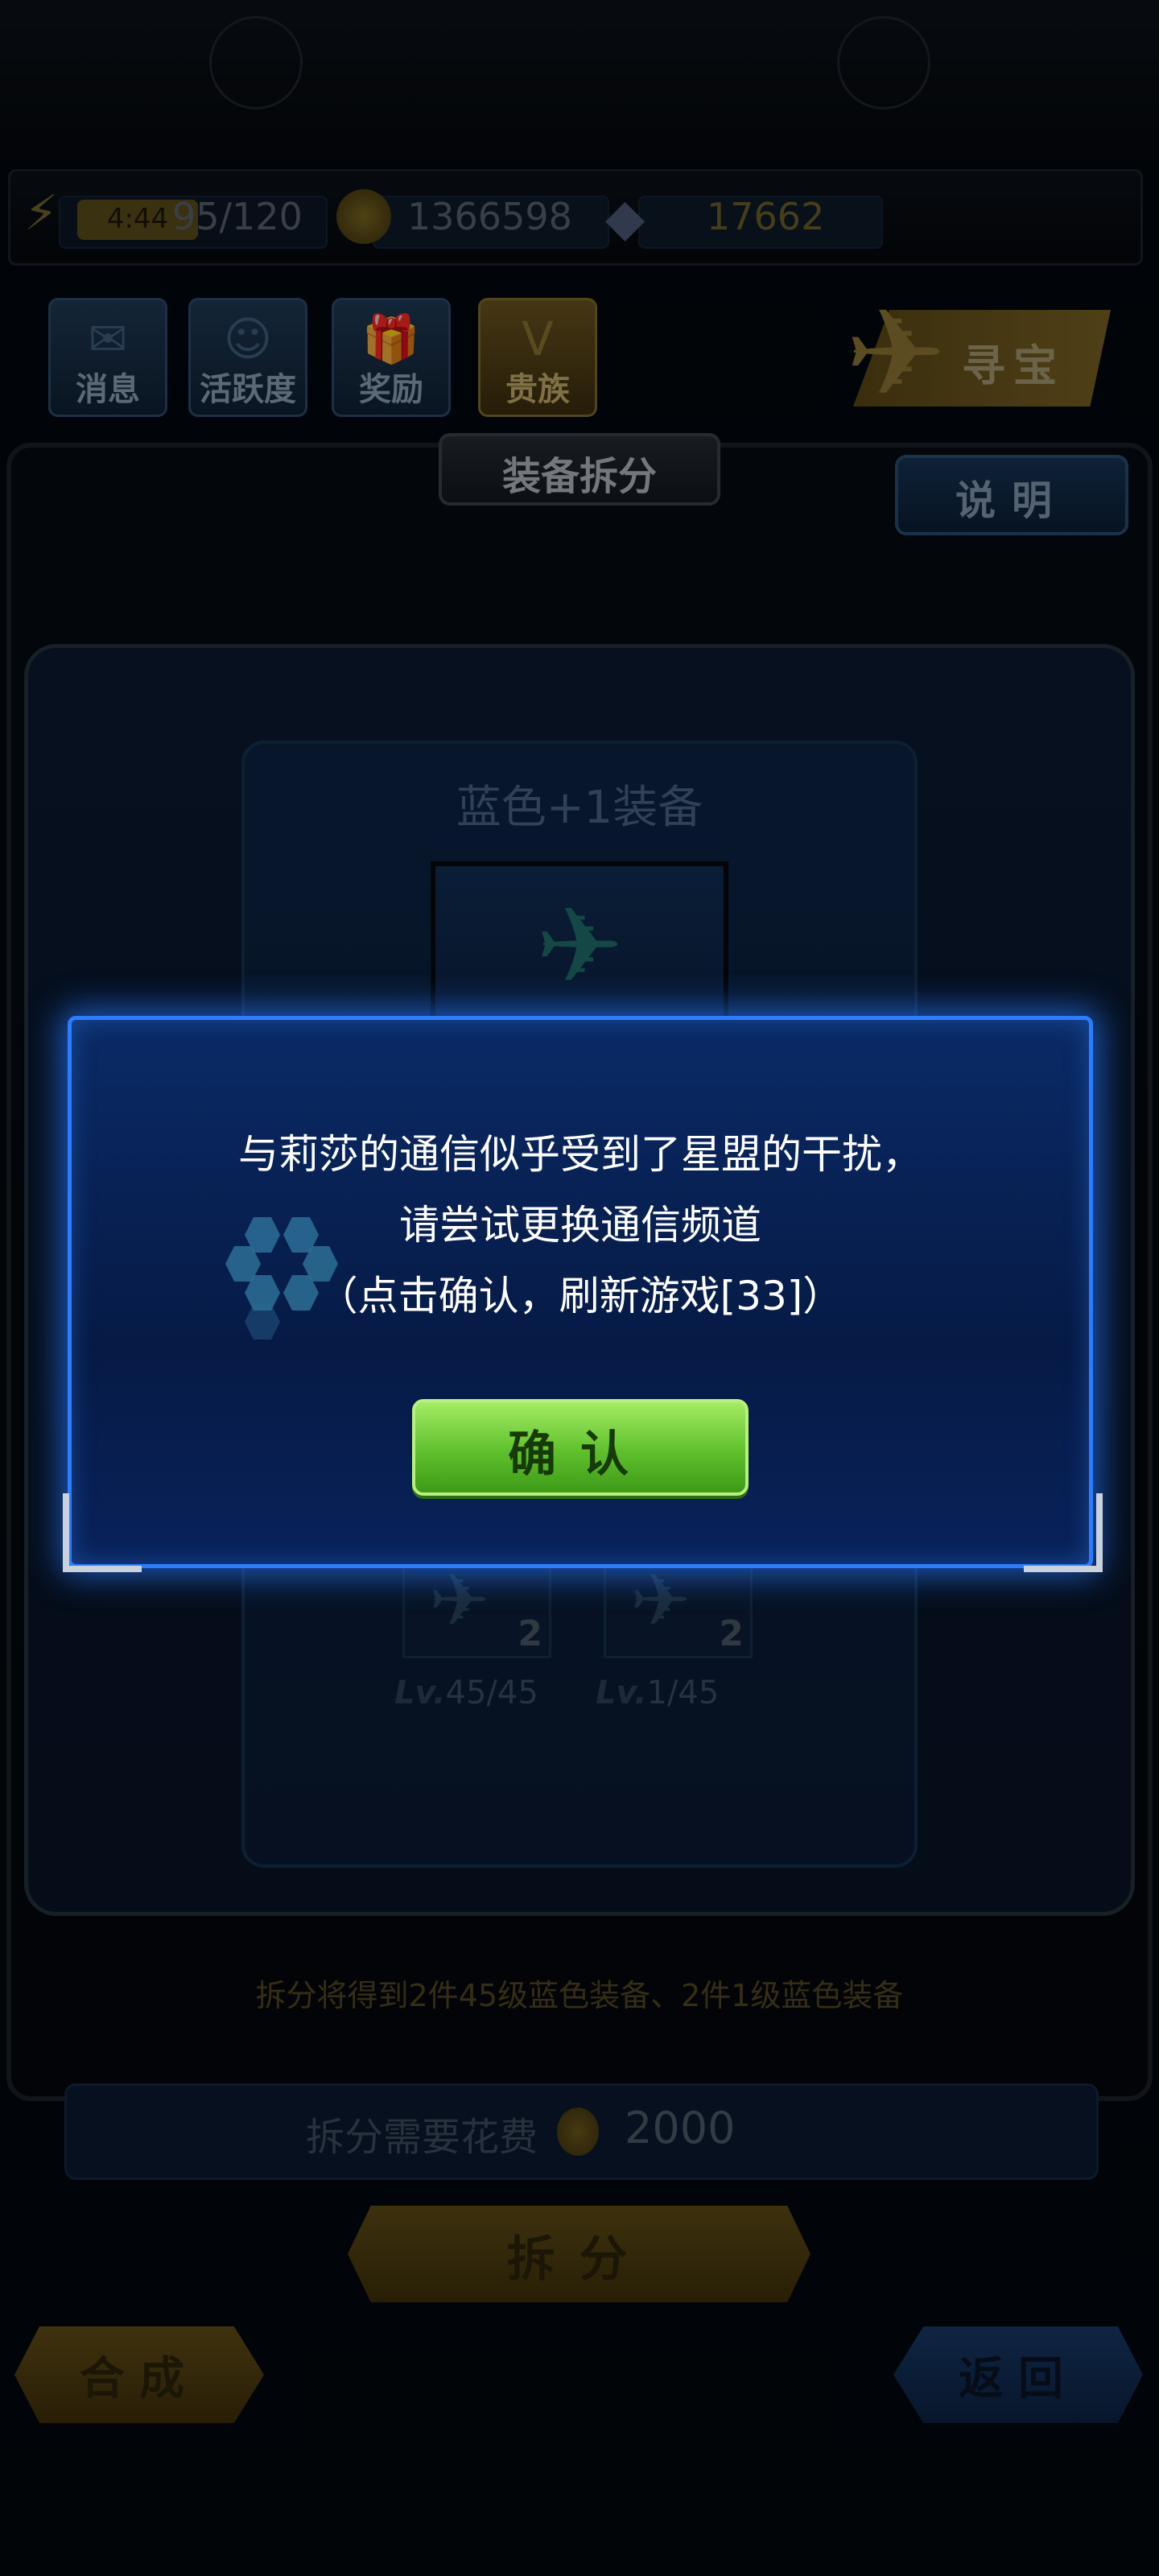 The height and width of the screenshot is (2576, 1159). What do you see at coordinates (580, 1154) in the screenshot?
I see `dialog-message-line: 与莉莎的通信似乎受到了星盟的干扰，` at bounding box center [580, 1154].